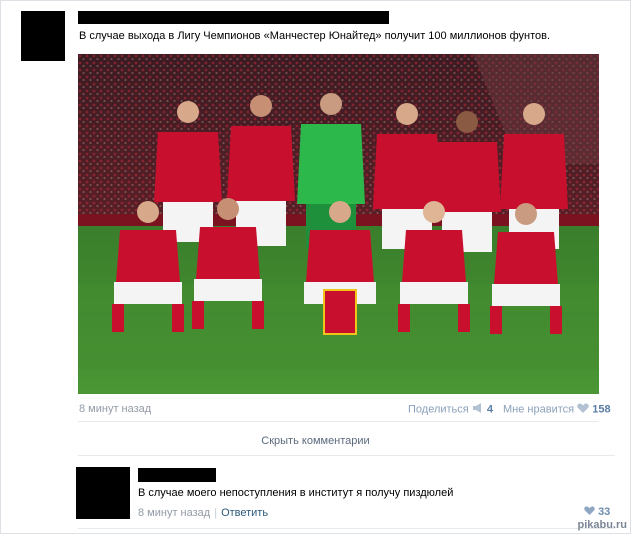 The image size is (631, 534). I want to click on like-count: 158, so click(601, 409).